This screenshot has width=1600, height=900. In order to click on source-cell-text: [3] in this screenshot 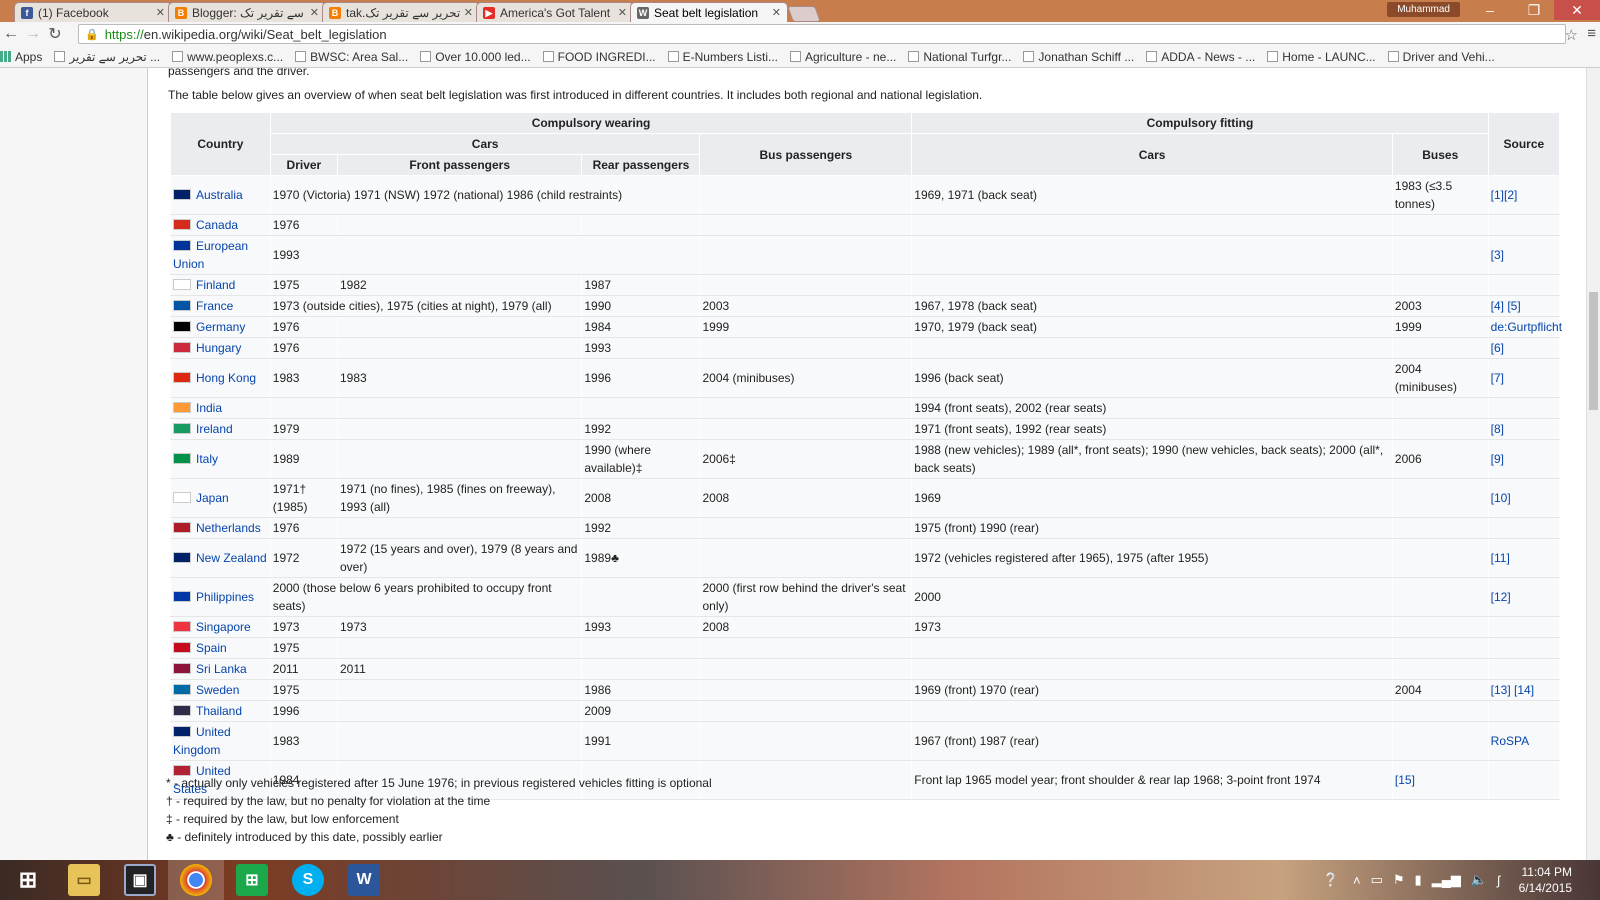, I will do `click(1497, 255)`.